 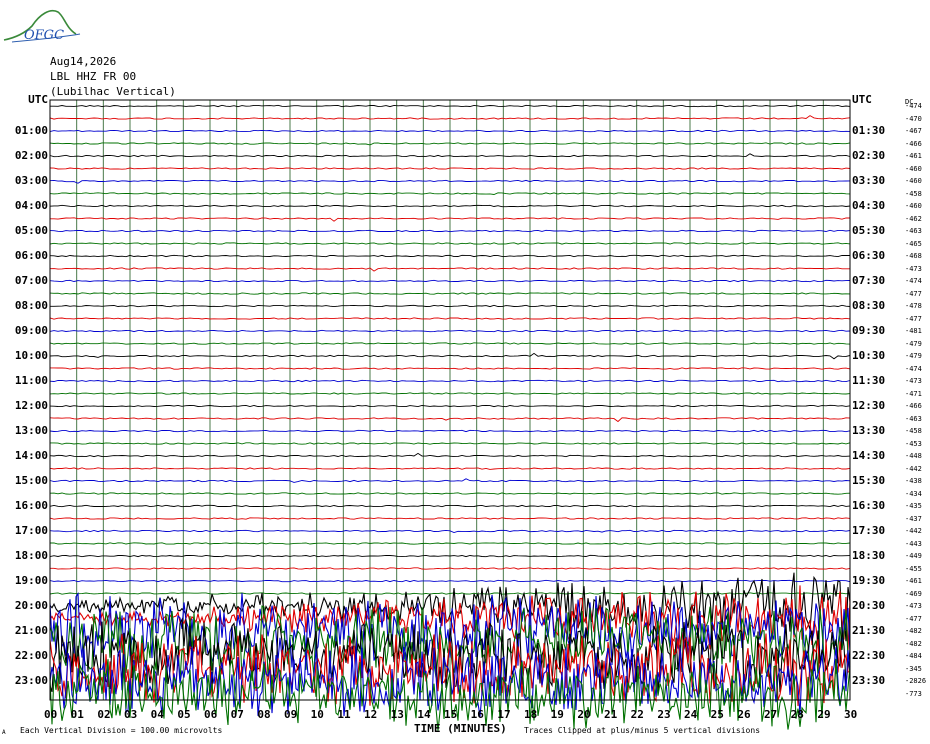 I want to click on dc-offset-label: -478, so click(x=913, y=306).